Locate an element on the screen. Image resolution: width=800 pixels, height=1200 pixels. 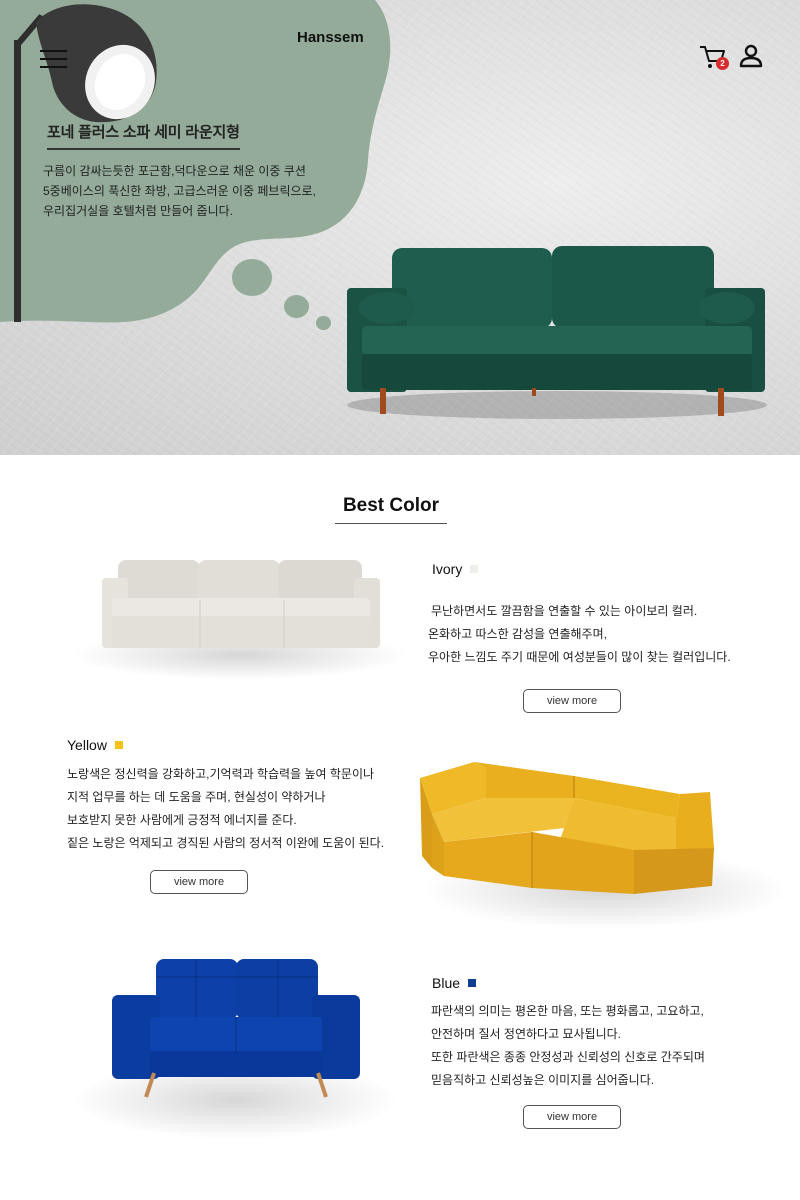
view-more-button-blue: view more is located at coordinates (572, 1117).